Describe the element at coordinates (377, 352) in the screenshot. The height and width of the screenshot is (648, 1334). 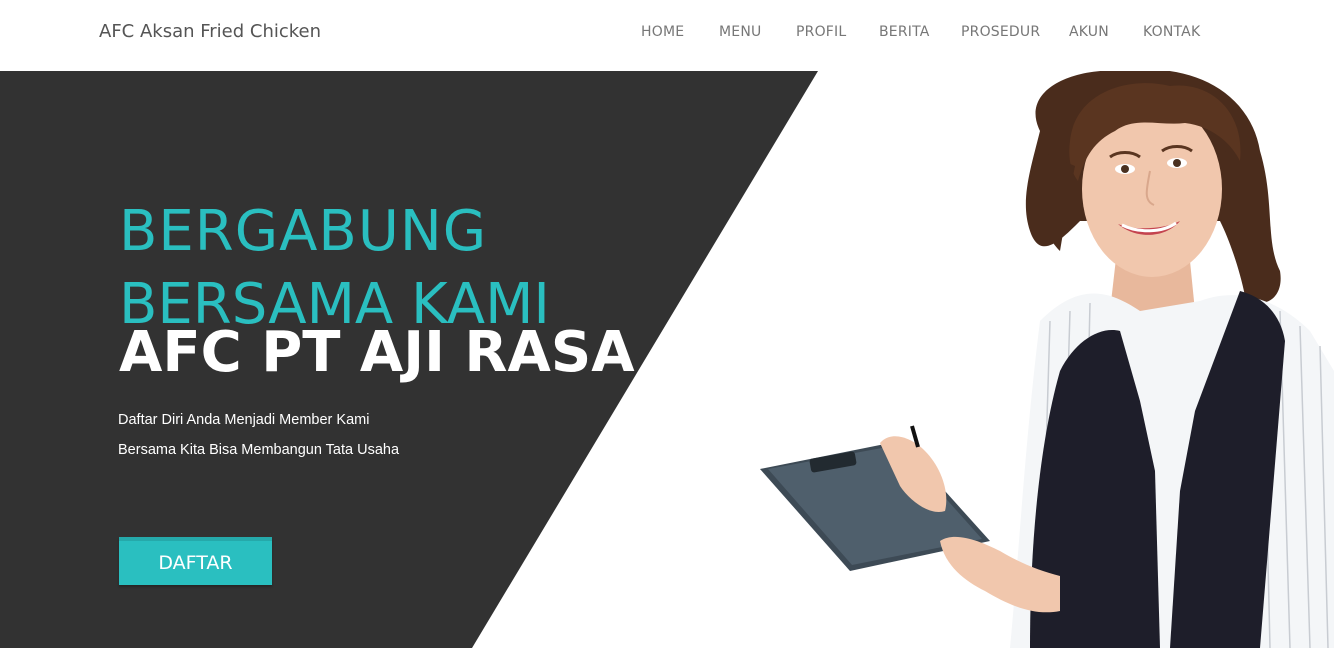
I see `hero-title-line3: AFC PT AJI RASA` at that location.